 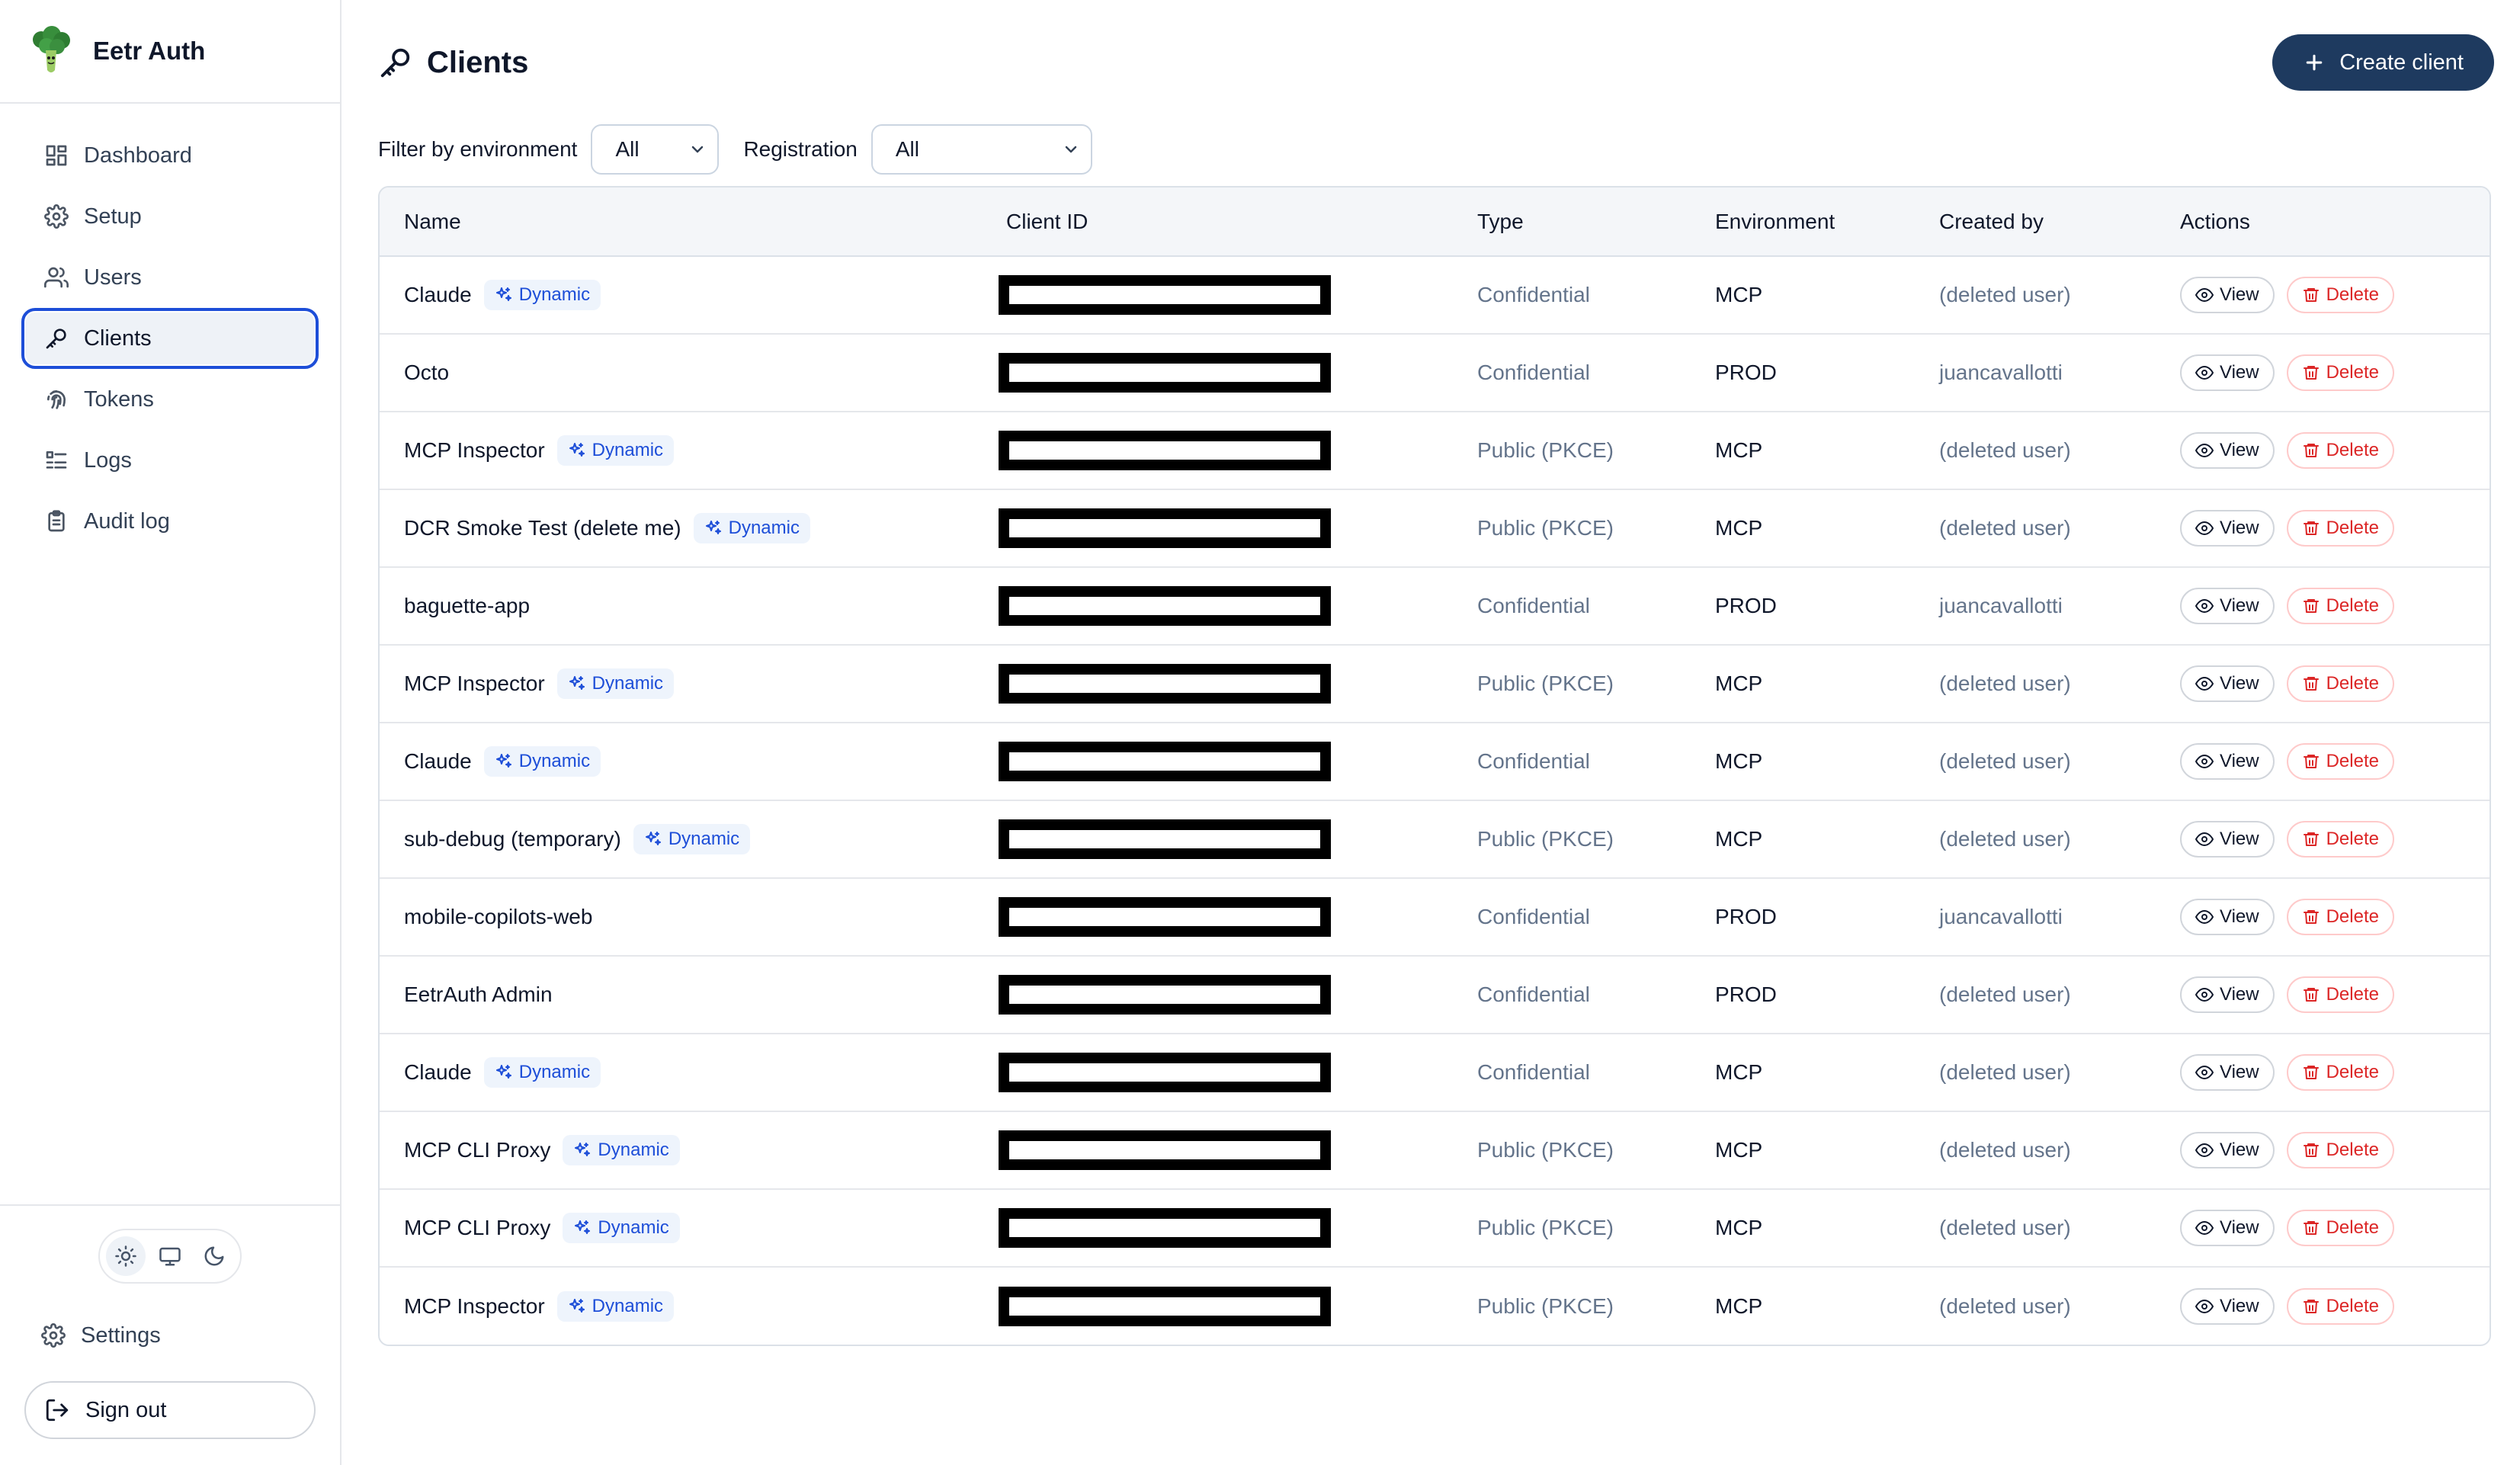 I want to click on column-header-type: Type, so click(x=1572, y=222).